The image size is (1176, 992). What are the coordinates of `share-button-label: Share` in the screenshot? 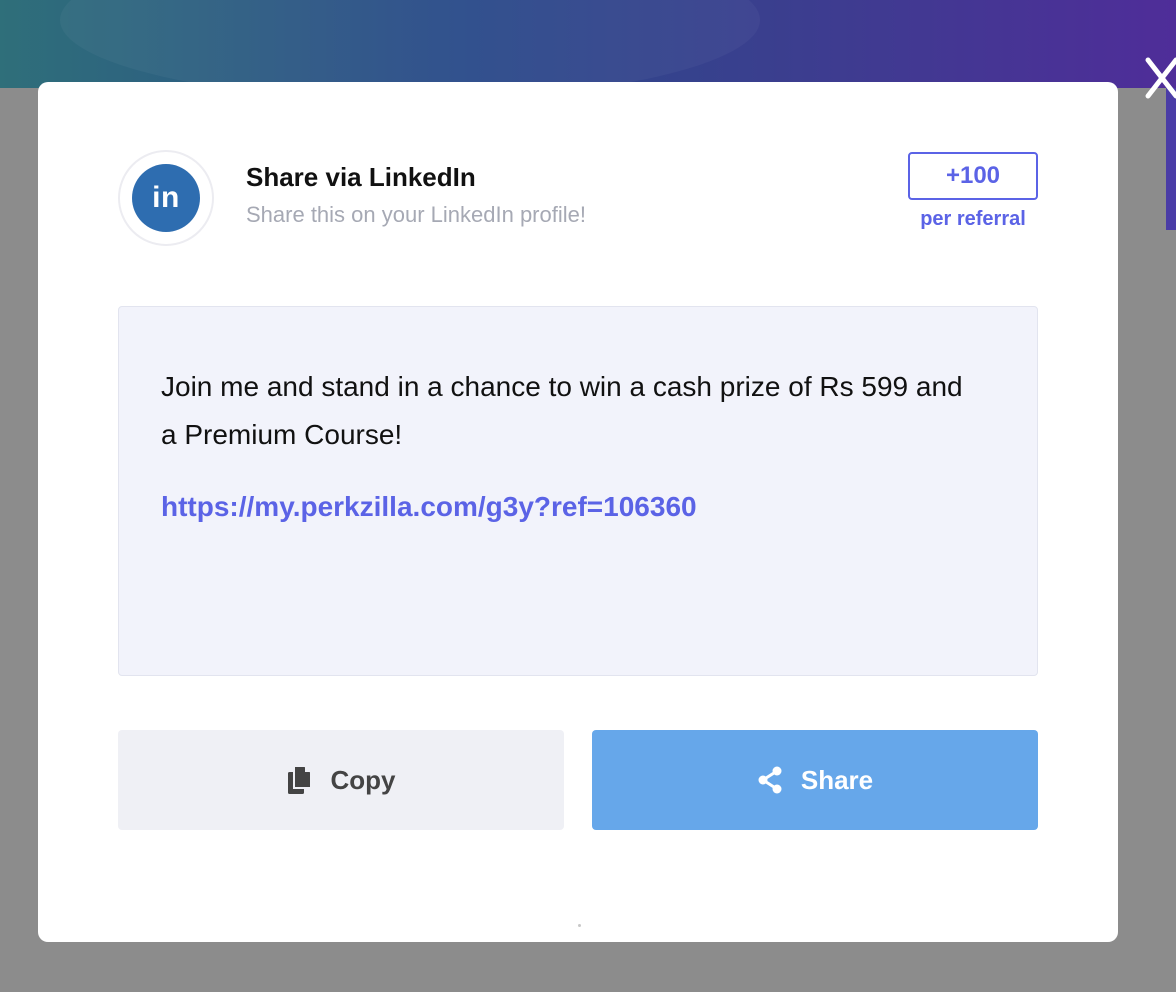 It's located at (837, 779).